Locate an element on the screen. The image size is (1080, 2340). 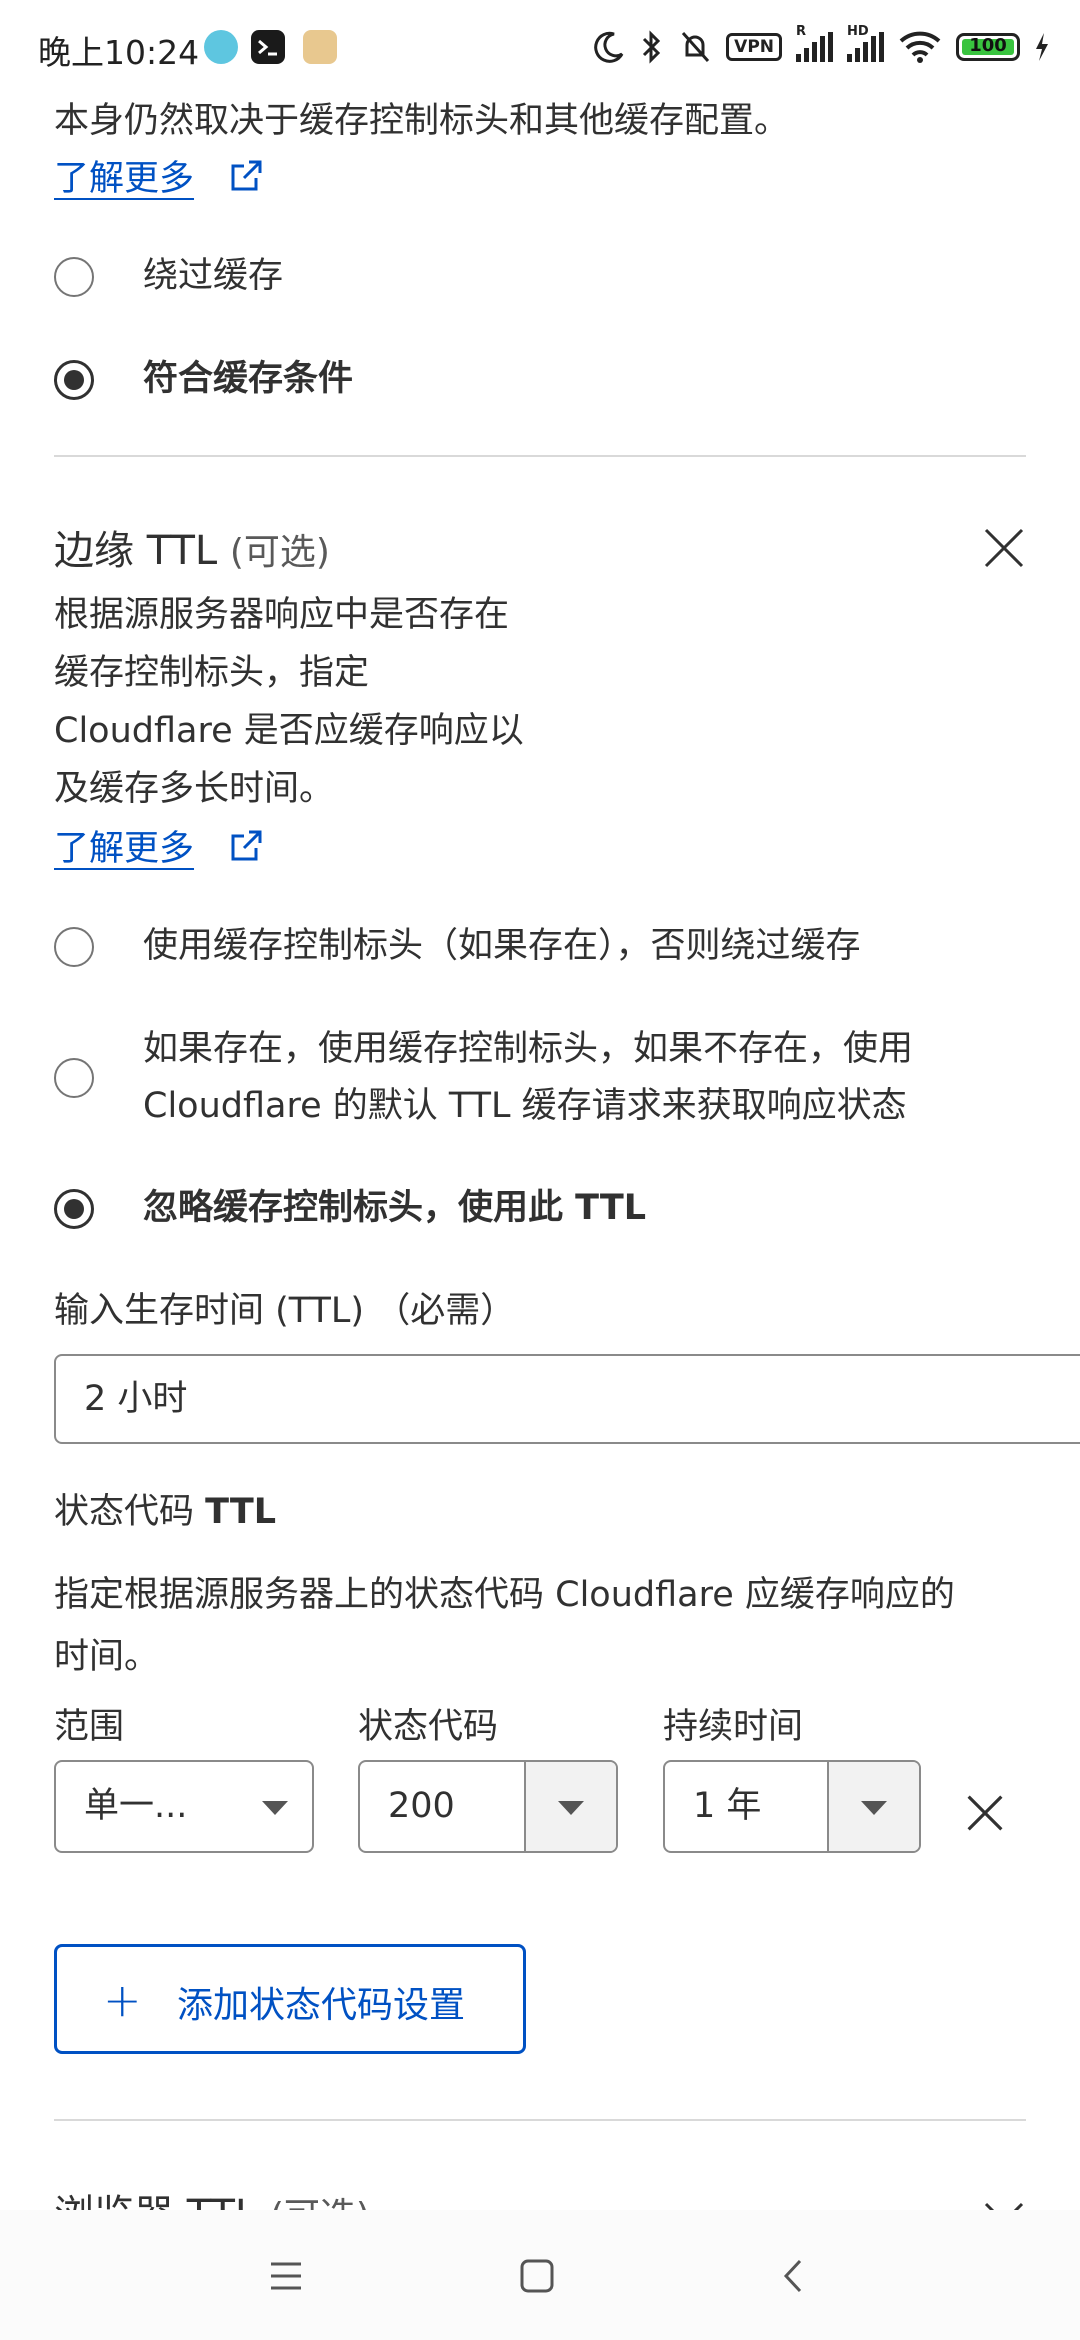
plus-icon: + is located at coordinates (122, 2000).